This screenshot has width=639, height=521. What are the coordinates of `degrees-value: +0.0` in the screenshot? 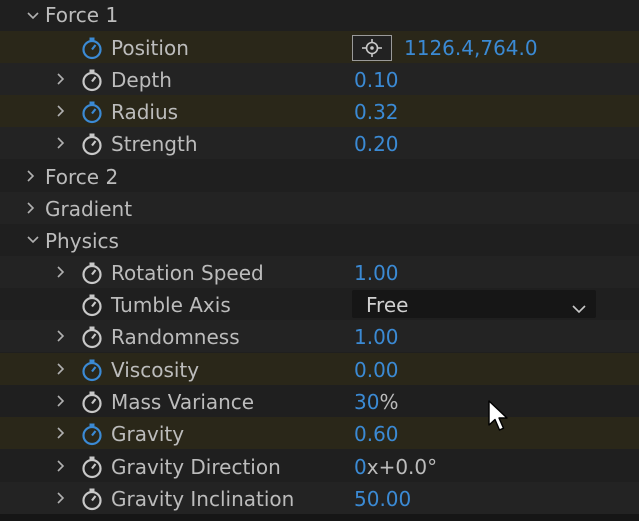 It's located at (403, 467).